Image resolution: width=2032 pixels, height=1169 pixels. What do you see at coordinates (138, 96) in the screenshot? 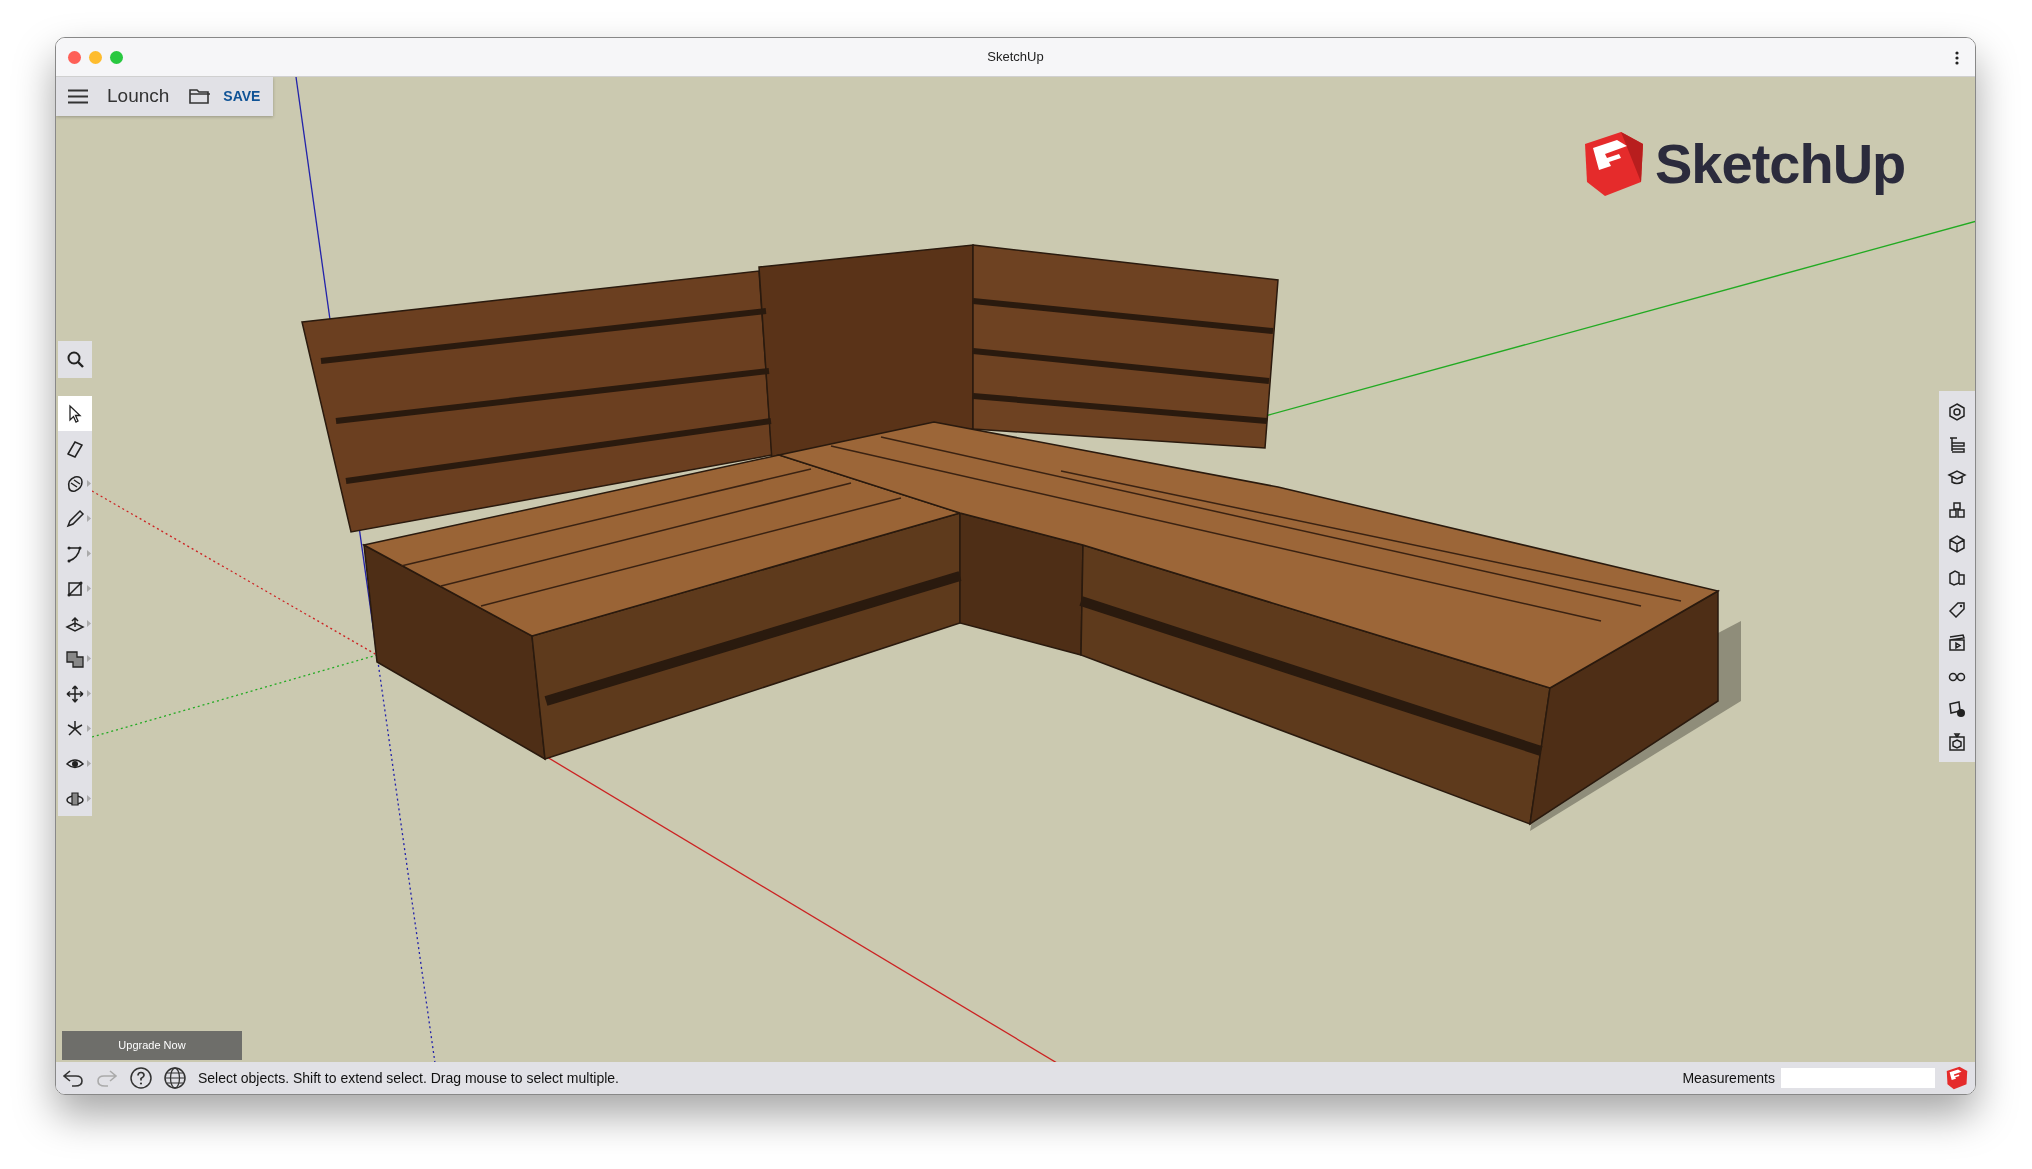
I see `file-name: Lounch` at bounding box center [138, 96].